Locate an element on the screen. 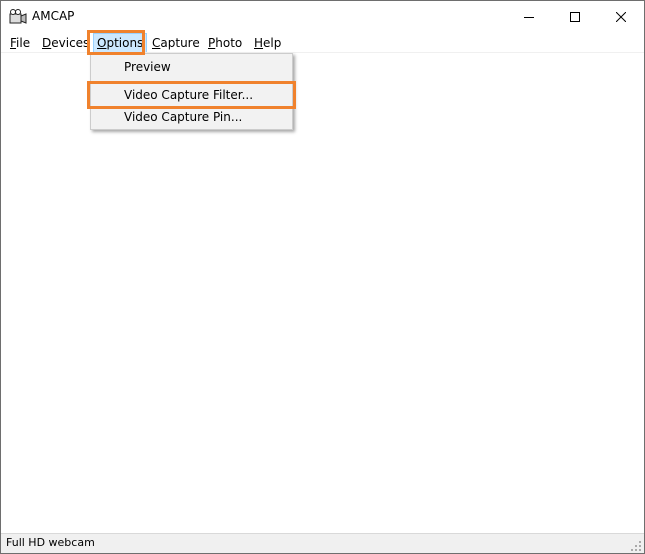  maximize-icon is located at coordinates (575, 16).